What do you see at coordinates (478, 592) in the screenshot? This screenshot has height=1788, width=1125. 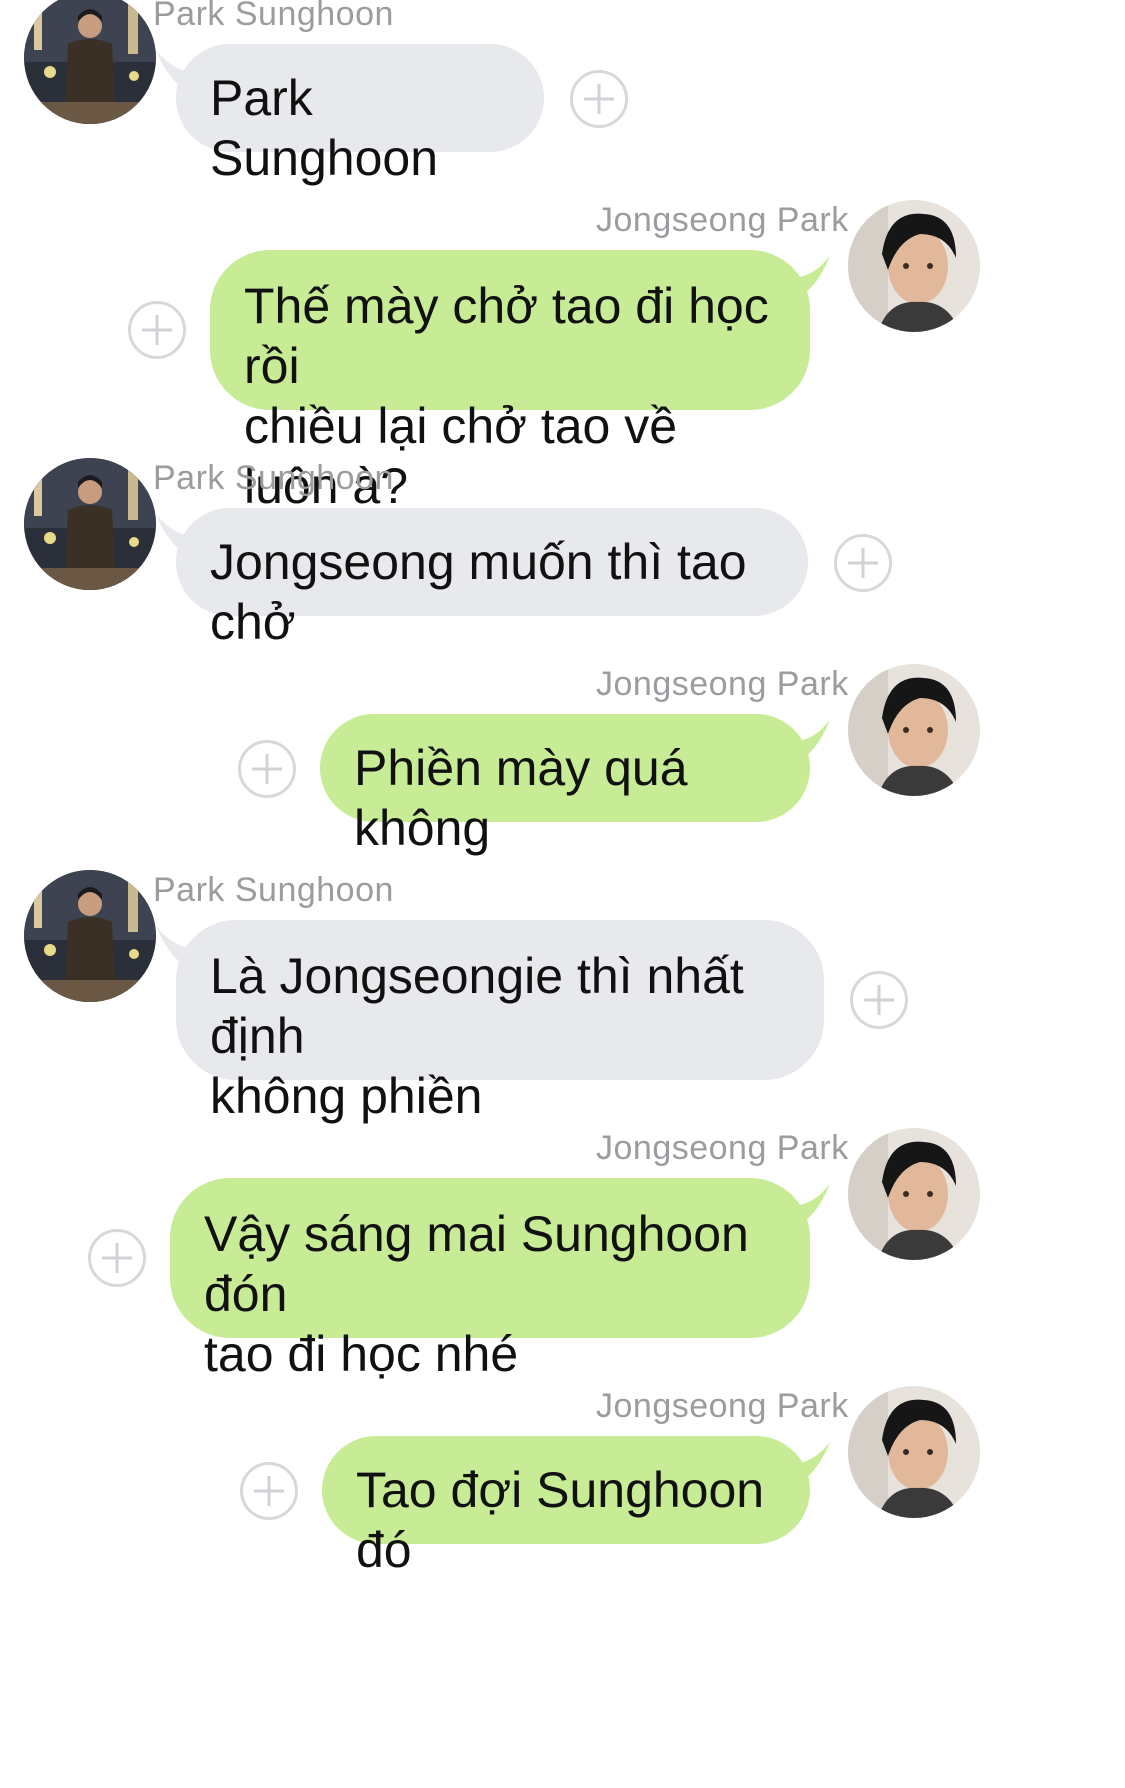 I see `message-text: Jongseong muốn thì tao chở` at bounding box center [478, 592].